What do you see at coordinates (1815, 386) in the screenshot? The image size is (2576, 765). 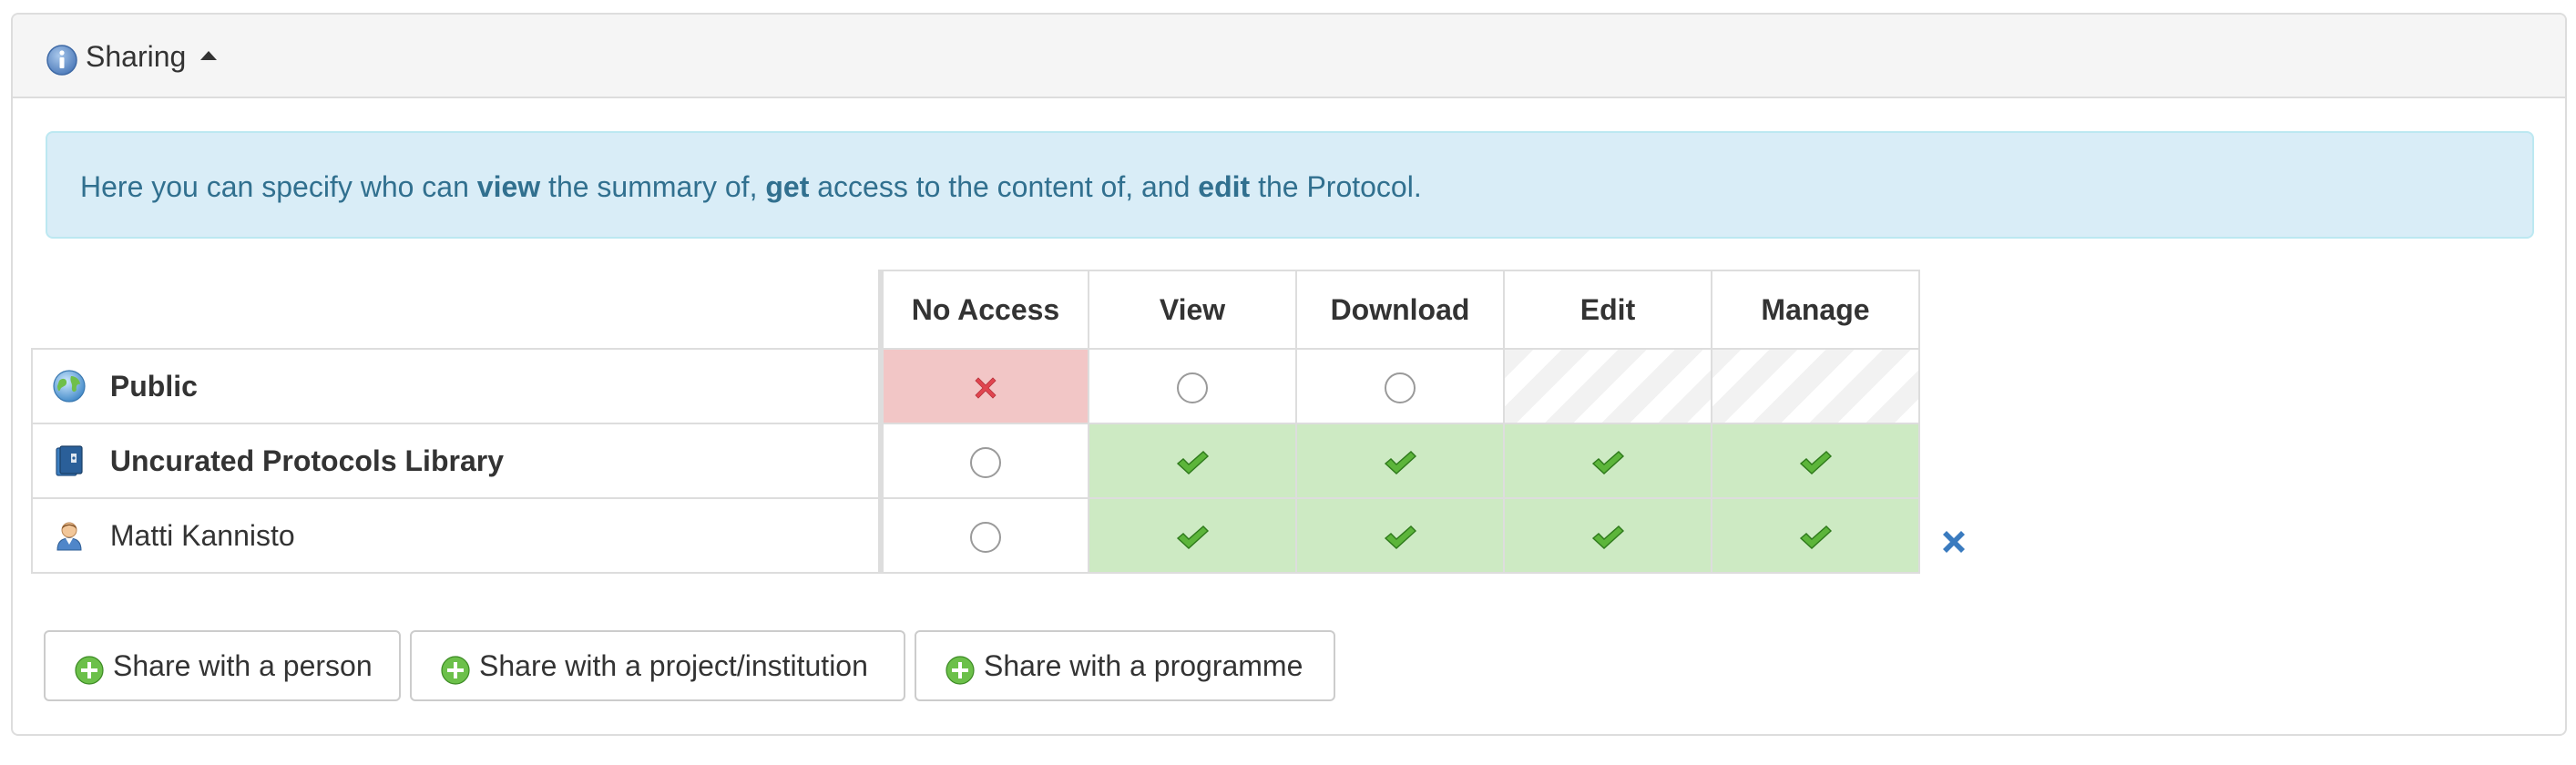 I see `public-manage-cell-disabled` at bounding box center [1815, 386].